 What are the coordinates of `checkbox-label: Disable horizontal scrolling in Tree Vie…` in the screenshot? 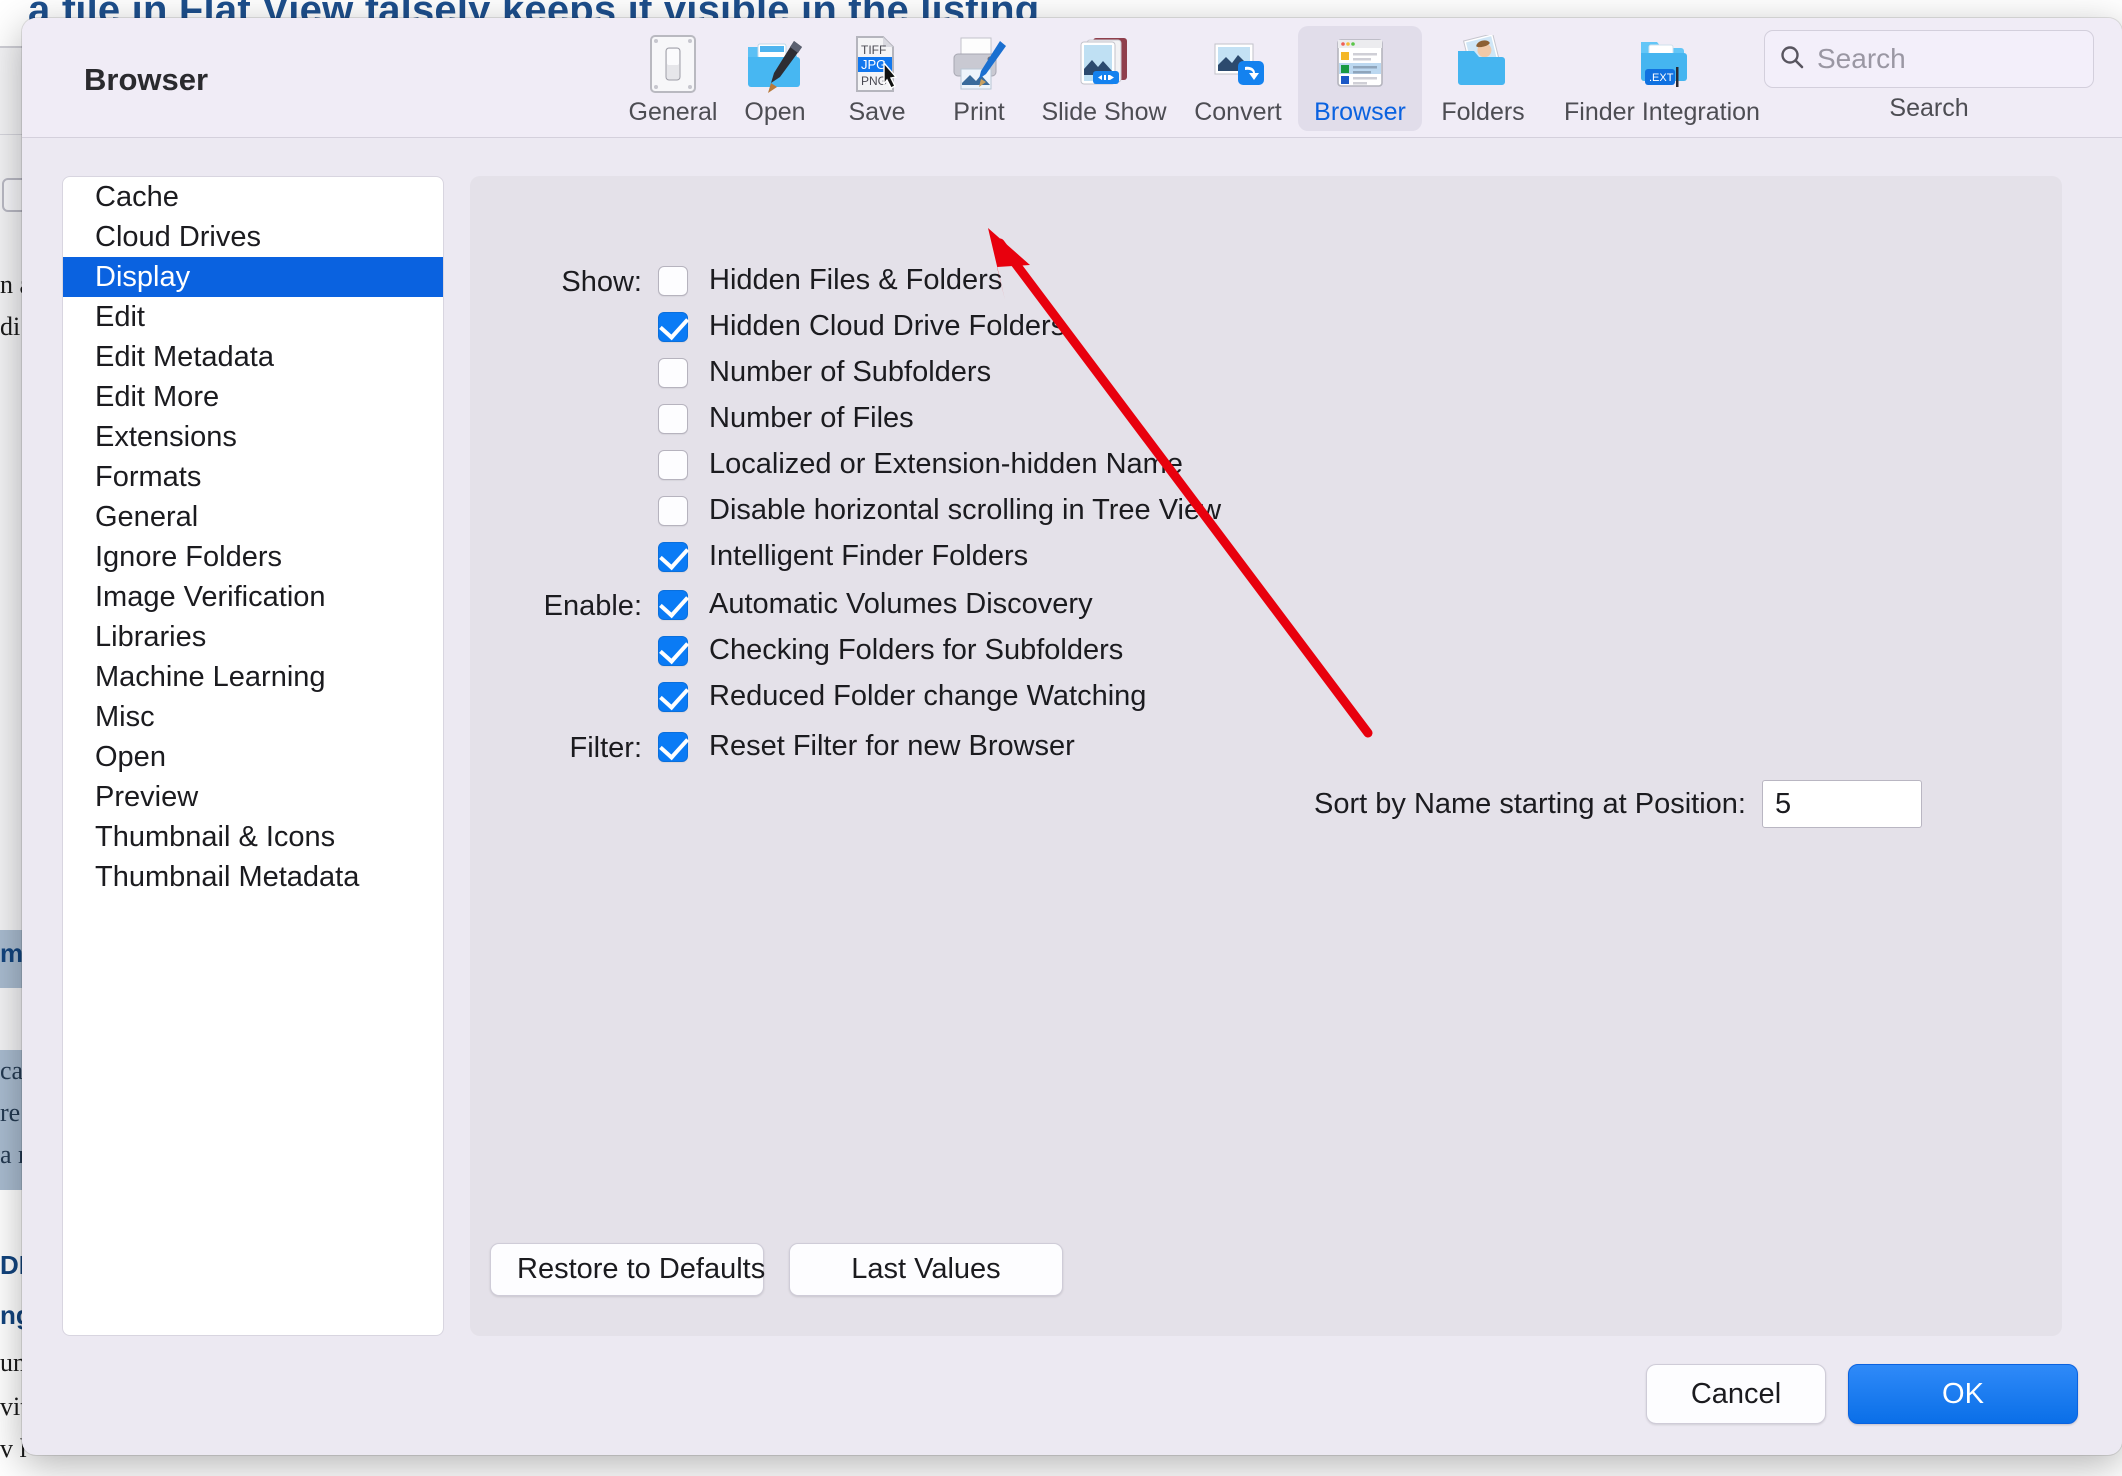 It's located at (965, 510).